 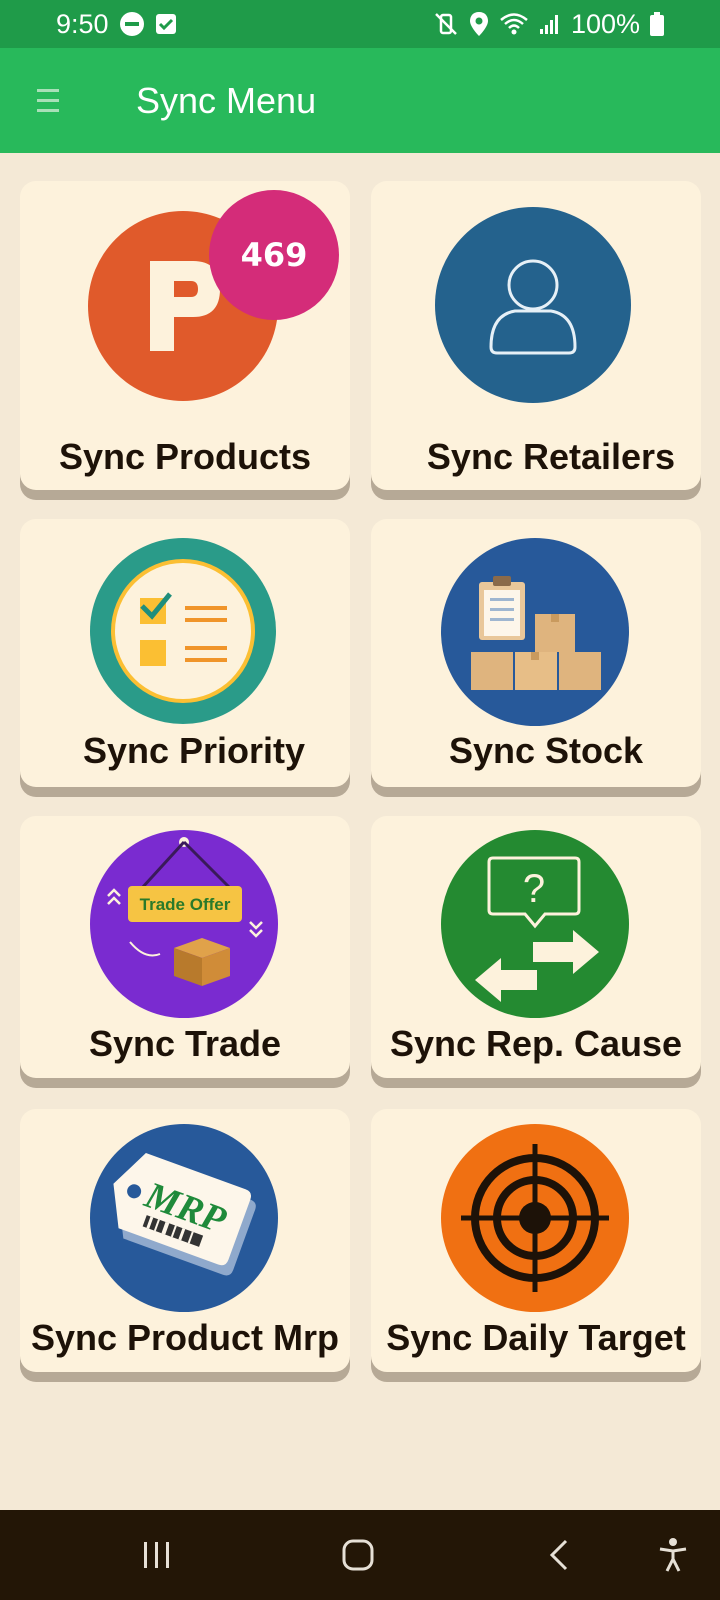 I want to click on sync-trade-card: Trade Offer Sync Trade, so click(x=185, y=947).